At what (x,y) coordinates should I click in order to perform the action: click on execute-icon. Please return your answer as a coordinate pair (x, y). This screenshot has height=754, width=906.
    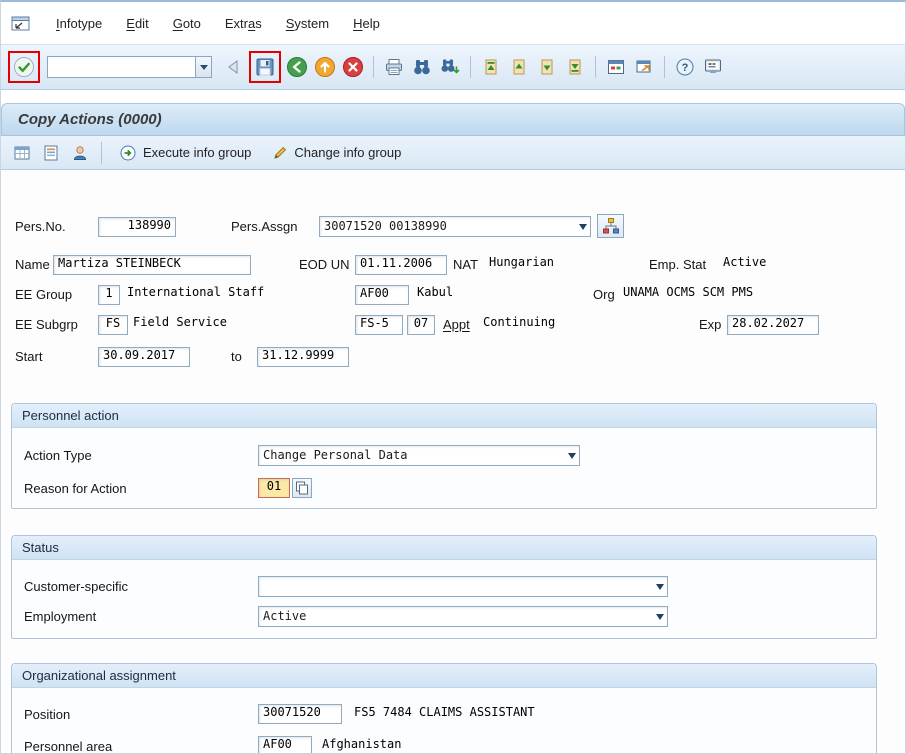
    Looking at the image, I should click on (128, 152).